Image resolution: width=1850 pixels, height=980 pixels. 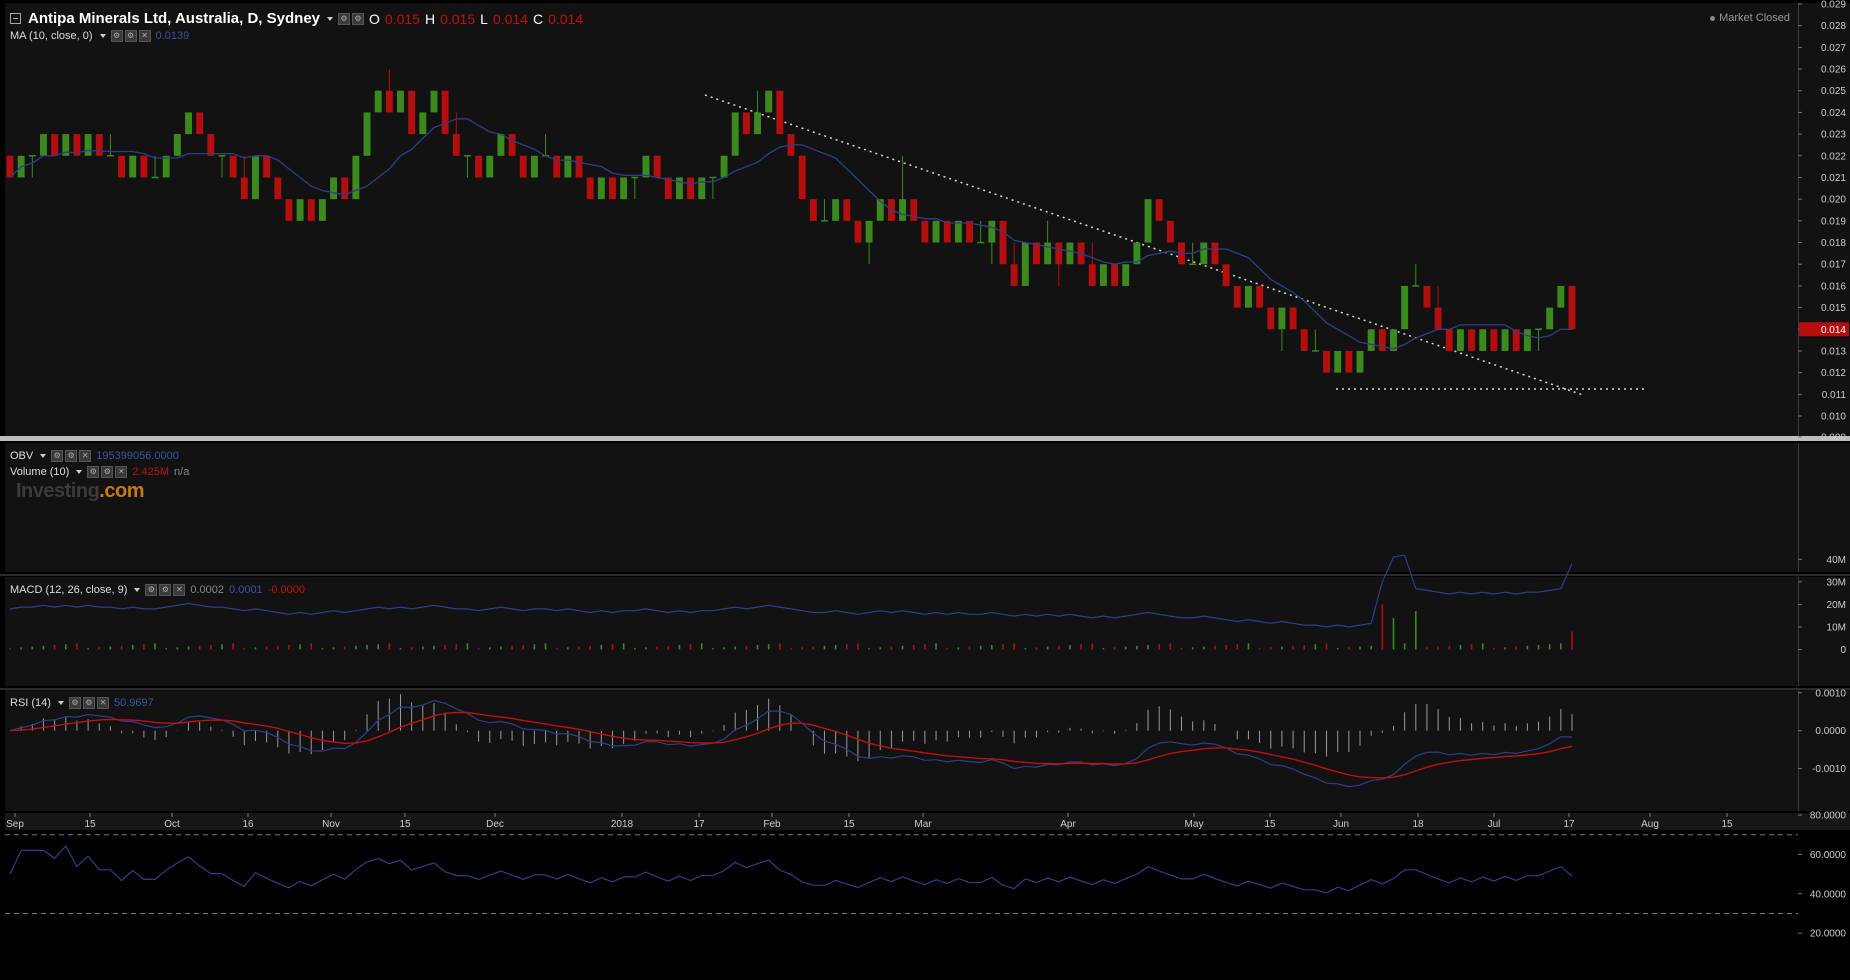 I want to click on ma-legend: MA (10, close, 0) ⚙ ⚙ ✕ 0.0139, so click(x=99, y=36).